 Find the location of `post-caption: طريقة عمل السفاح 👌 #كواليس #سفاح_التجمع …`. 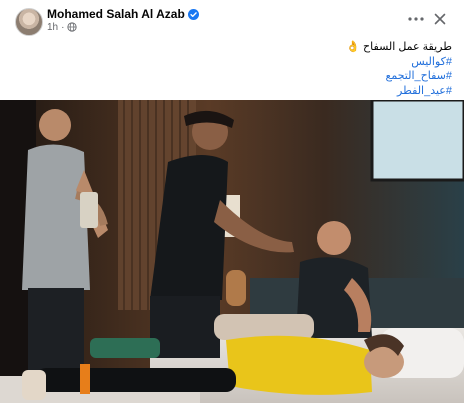

post-caption: طريقة عمل السفاح 👌 #كواليس #سفاح_التجمع … is located at coordinates (302, 69).